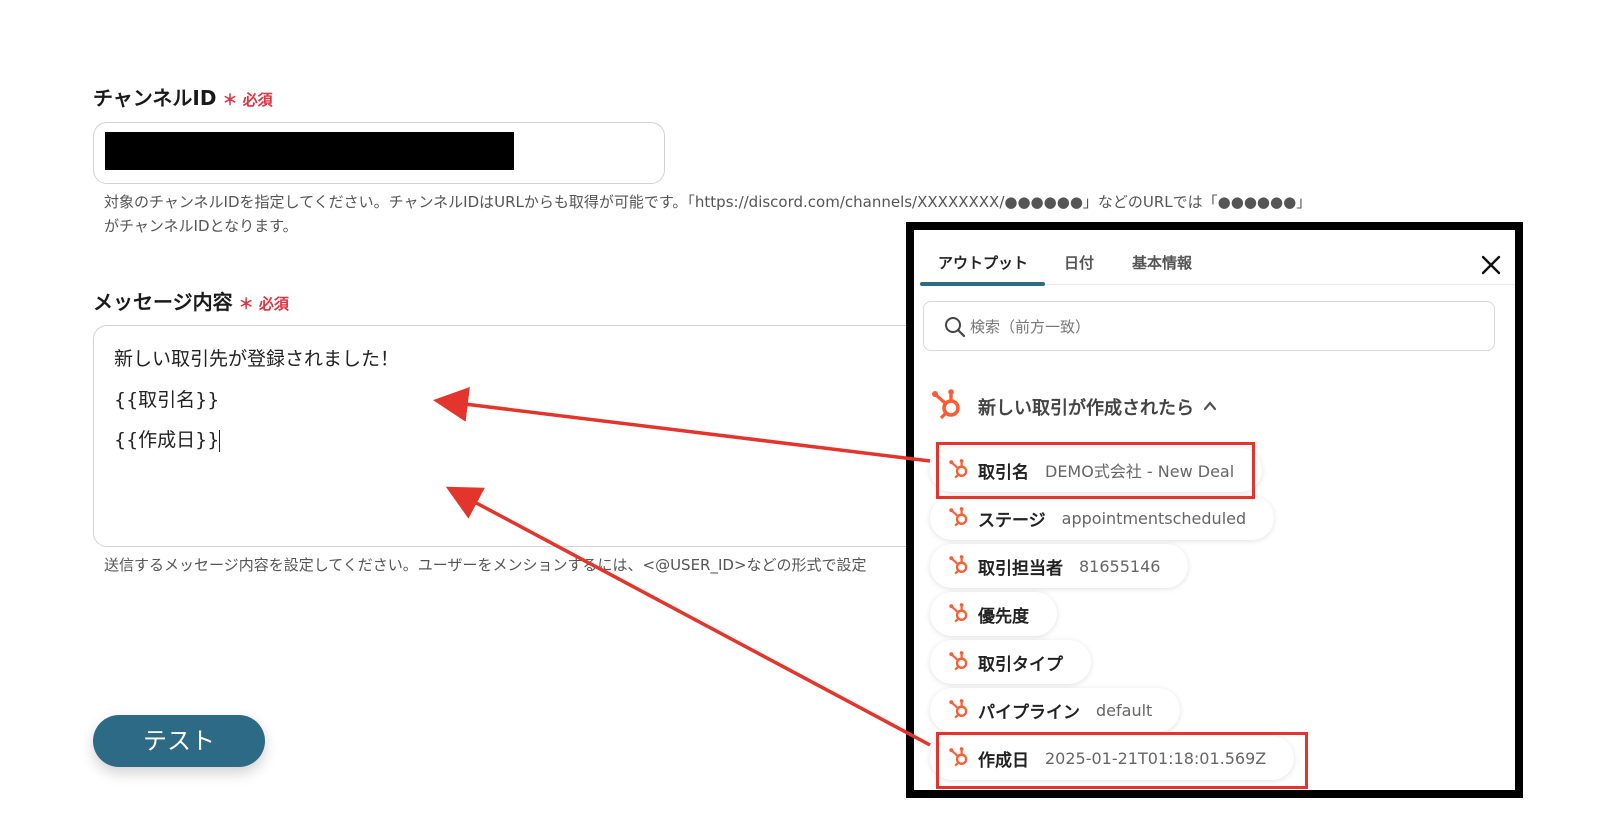 Image resolution: width=1600 pixels, height=836 pixels. I want to click on output-item-priority: 優先度, so click(993, 614).